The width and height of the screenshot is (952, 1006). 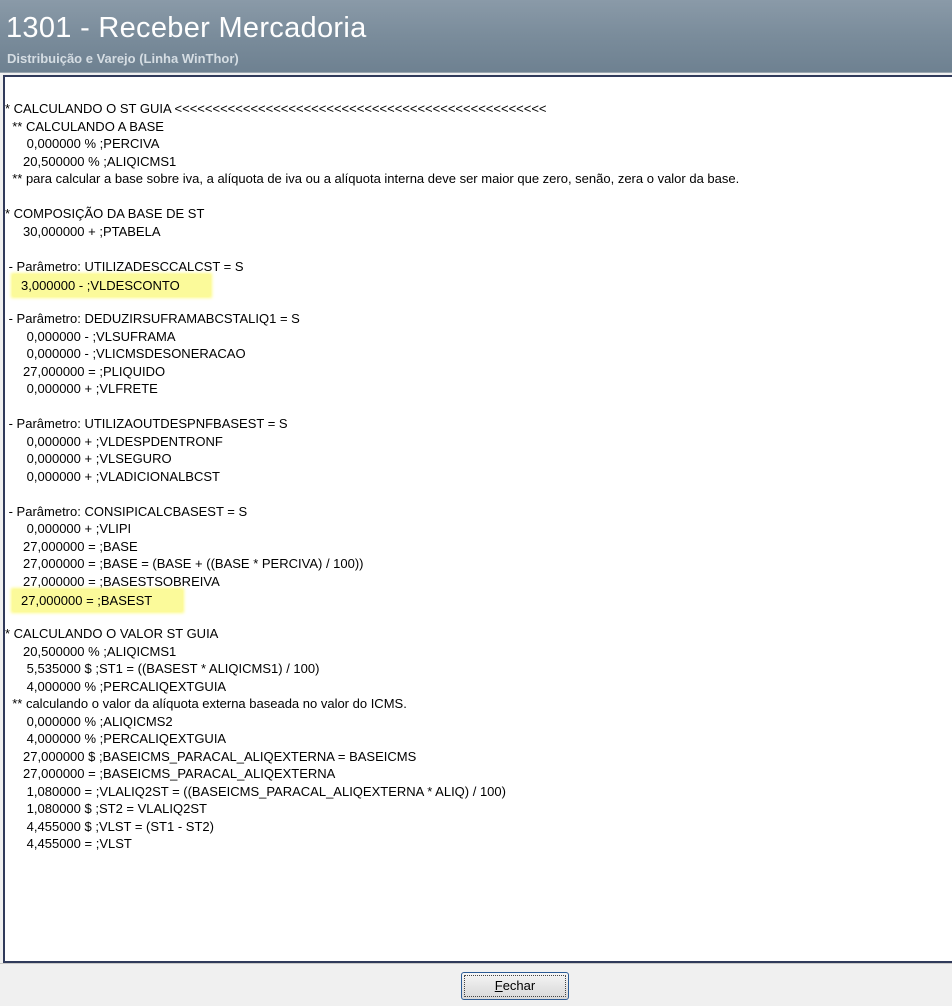 I want to click on log-line: 3,000000 - ;VLDESCONTO, so click(x=478, y=285).